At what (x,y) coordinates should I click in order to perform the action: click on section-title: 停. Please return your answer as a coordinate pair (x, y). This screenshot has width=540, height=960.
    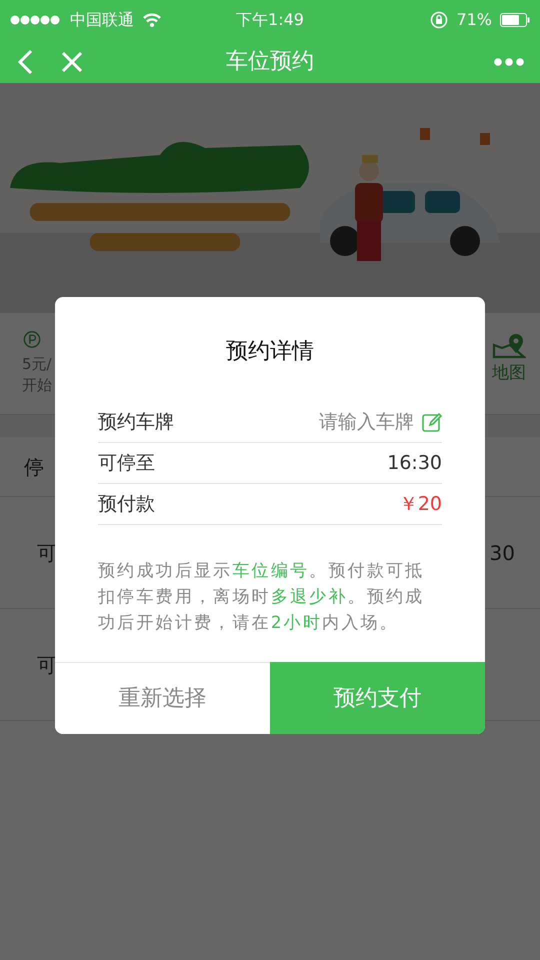
    Looking at the image, I should click on (34, 467).